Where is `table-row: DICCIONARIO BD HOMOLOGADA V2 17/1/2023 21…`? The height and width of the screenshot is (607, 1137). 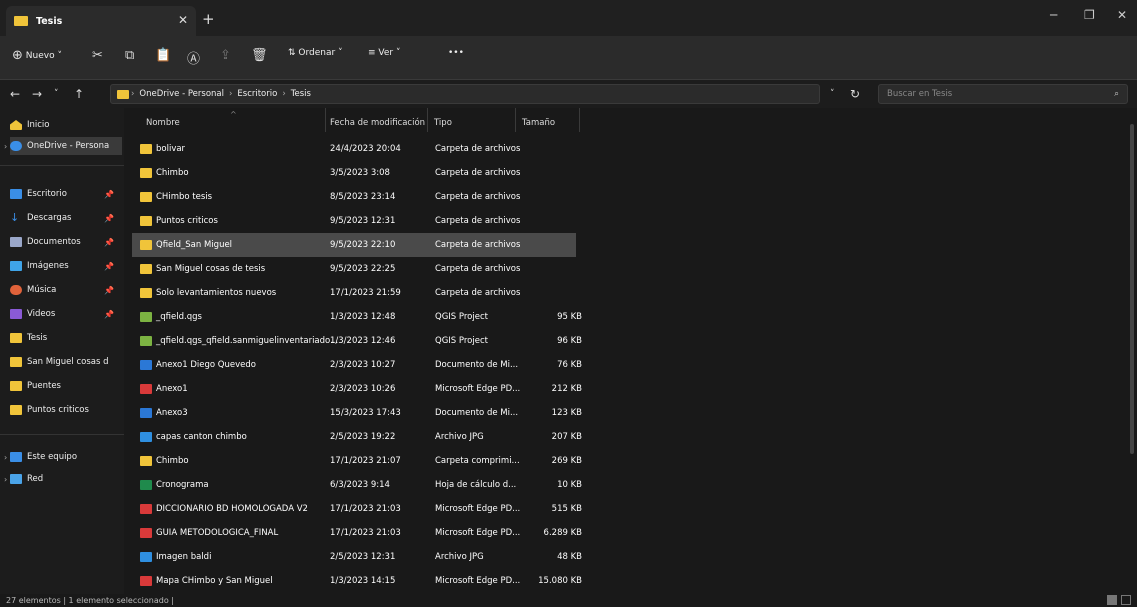 table-row: DICCIONARIO BD HOMOLOGADA V2 17/1/2023 21… is located at coordinates (357, 509).